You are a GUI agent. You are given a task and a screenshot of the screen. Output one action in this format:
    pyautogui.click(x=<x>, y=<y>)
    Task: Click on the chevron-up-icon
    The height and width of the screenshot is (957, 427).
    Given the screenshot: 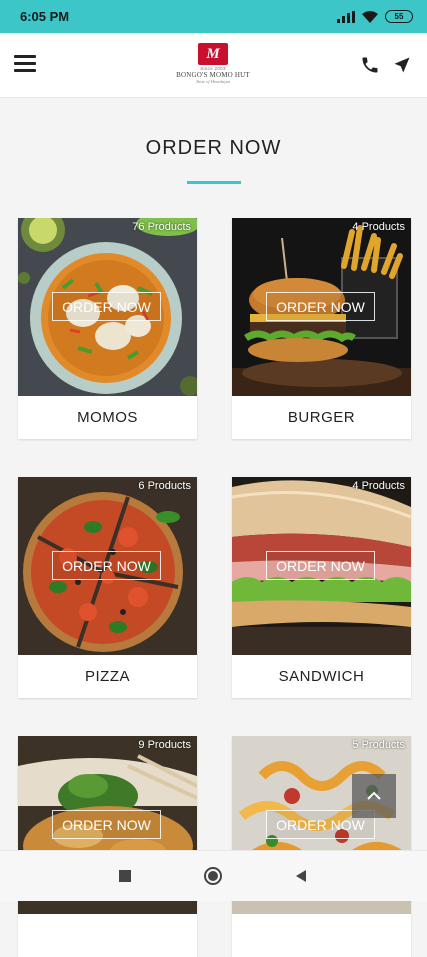 What is the action you would take?
    pyautogui.click(x=374, y=795)
    